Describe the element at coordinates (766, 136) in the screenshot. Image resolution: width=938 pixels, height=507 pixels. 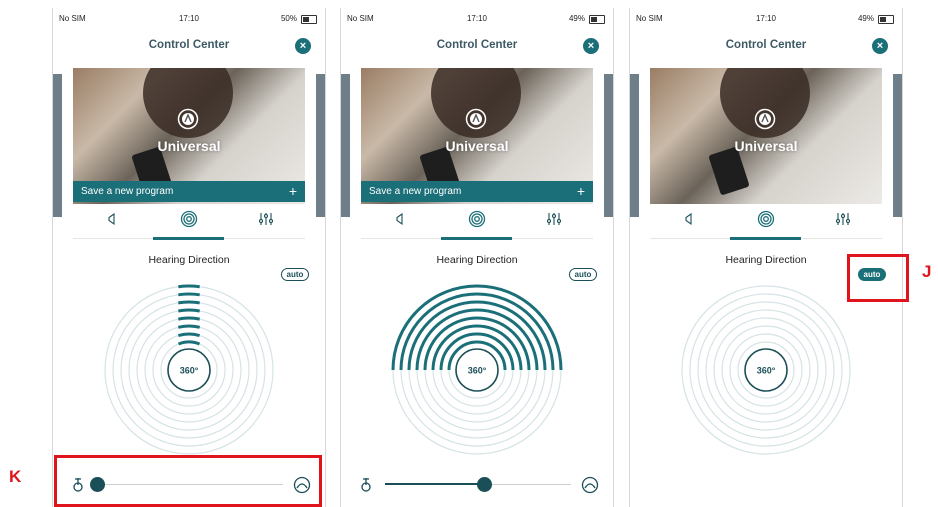
I see `program-card: Universal` at that location.